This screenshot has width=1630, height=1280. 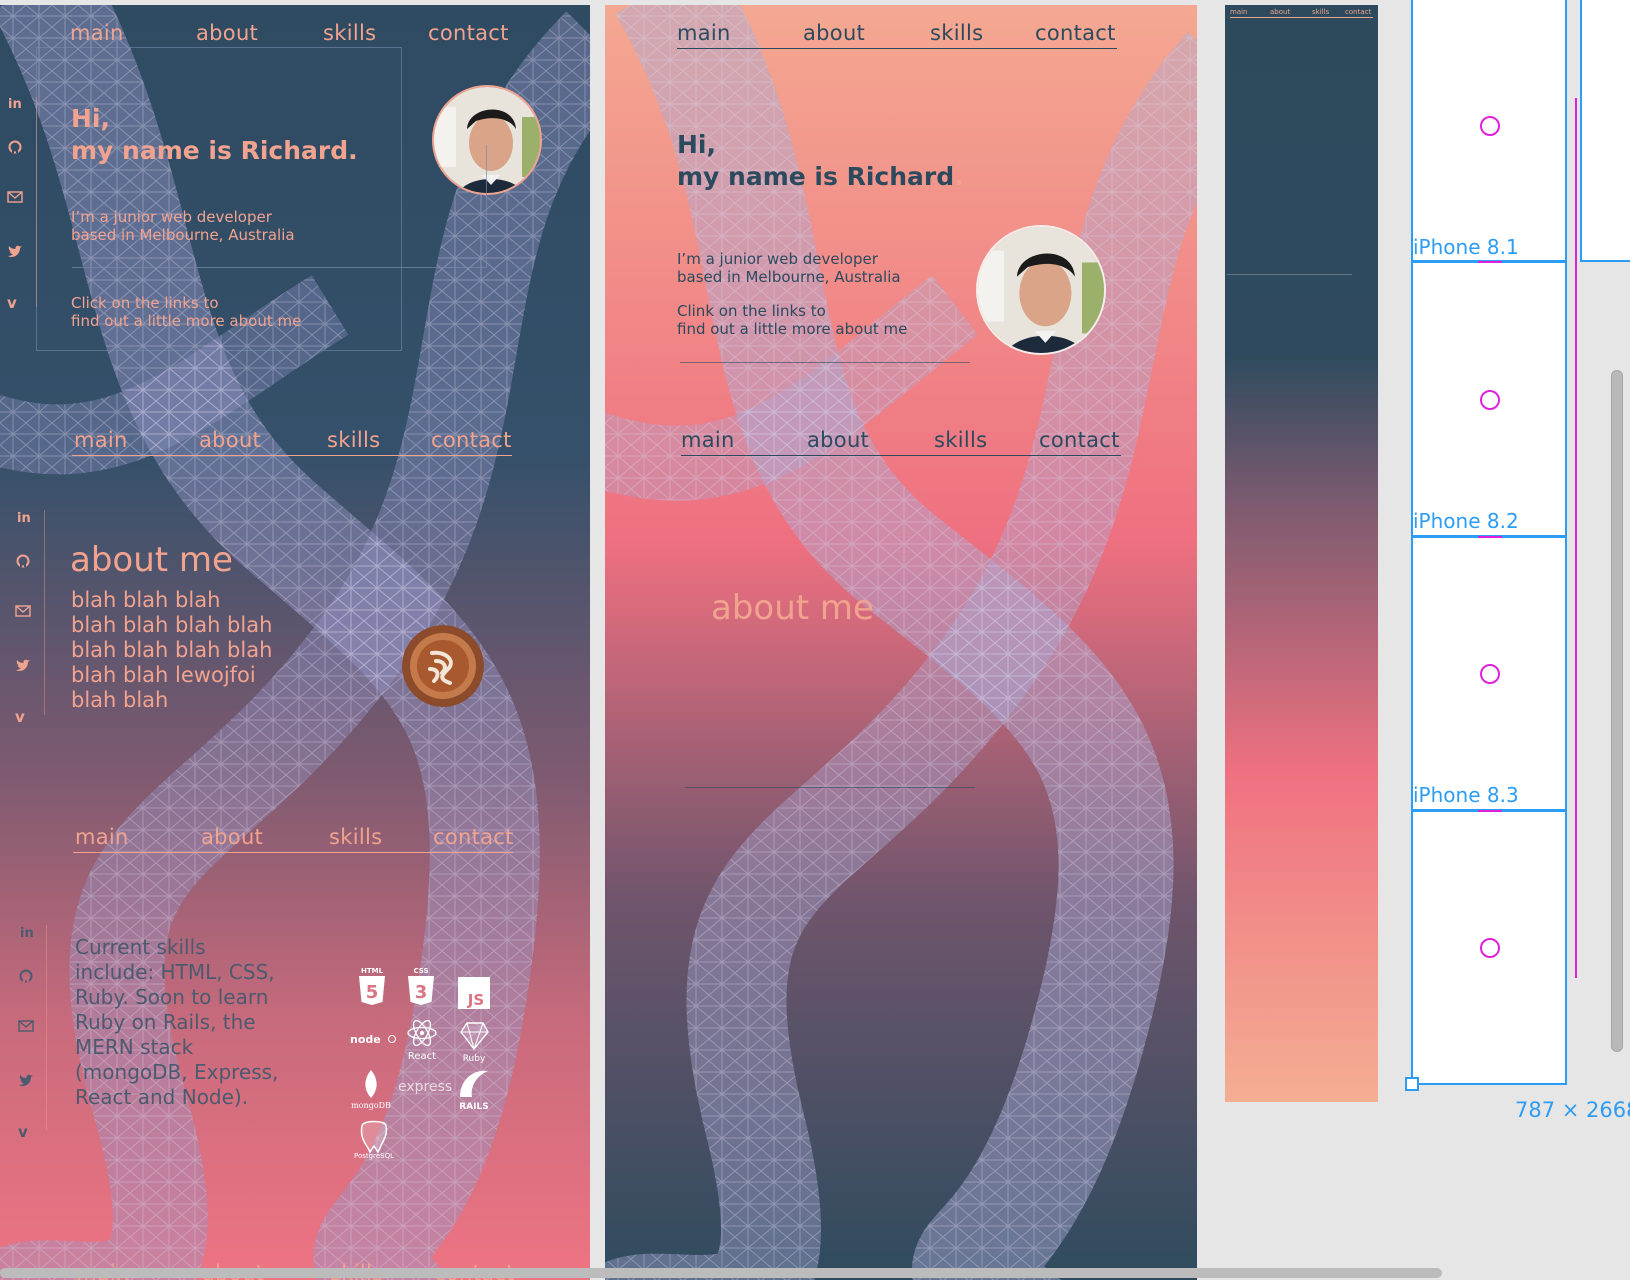 What do you see at coordinates (421, 992) in the screenshot?
I see `svg-text: 3` at bounding box center [421, 992].